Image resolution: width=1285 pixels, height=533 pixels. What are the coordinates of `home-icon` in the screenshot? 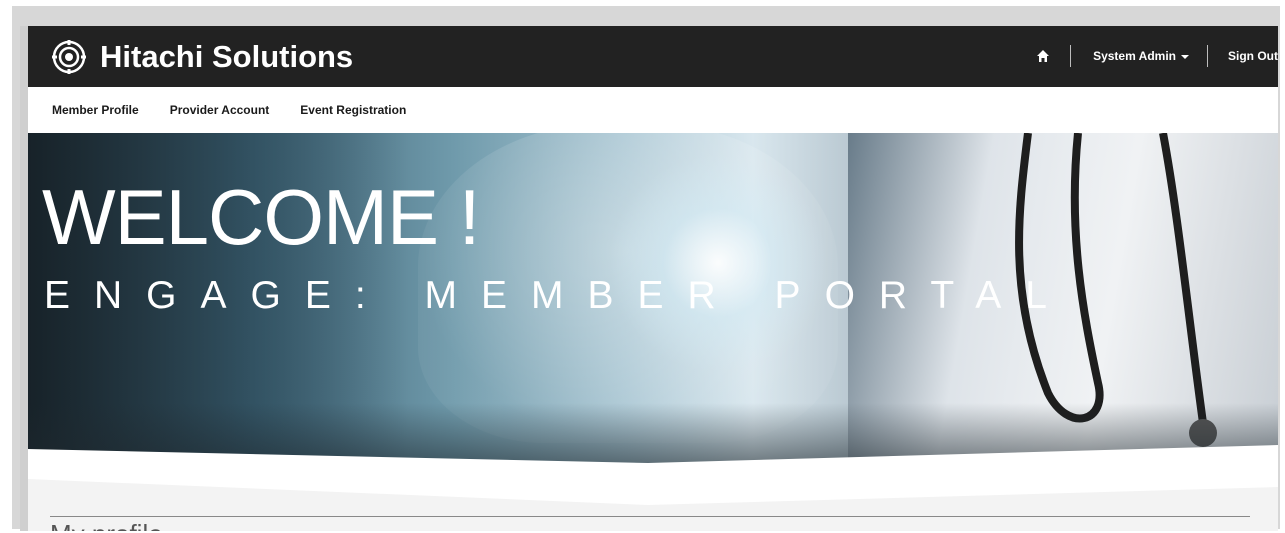 It's located at (1043, 56).